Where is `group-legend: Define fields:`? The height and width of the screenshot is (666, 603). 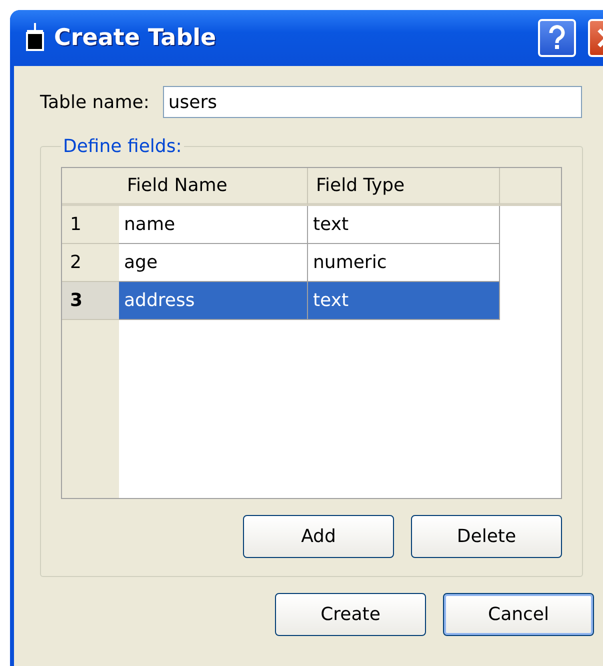
group-legend: Define fields: is located at coordinates (122, 146).